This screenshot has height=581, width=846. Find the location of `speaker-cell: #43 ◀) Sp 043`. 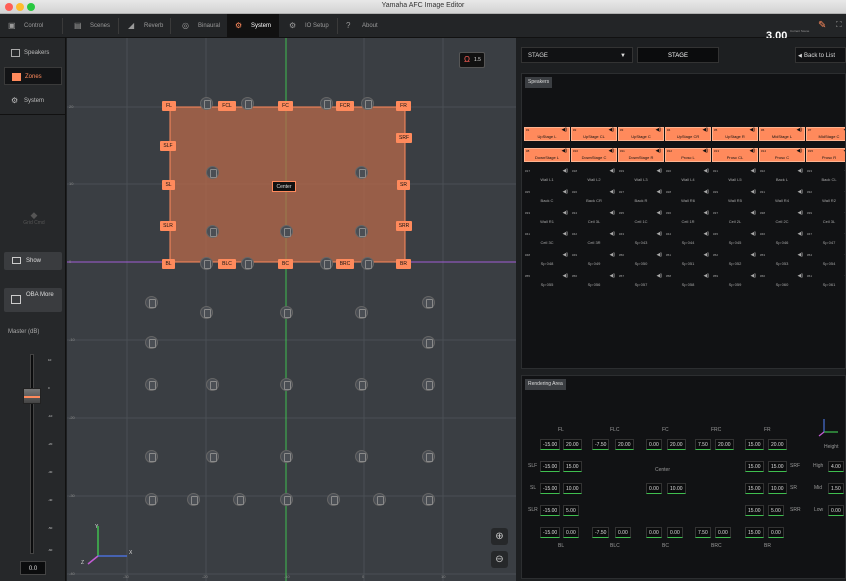

speaker-cell: #43 ◀) Sp 043 is located at coordinates (641, 239).